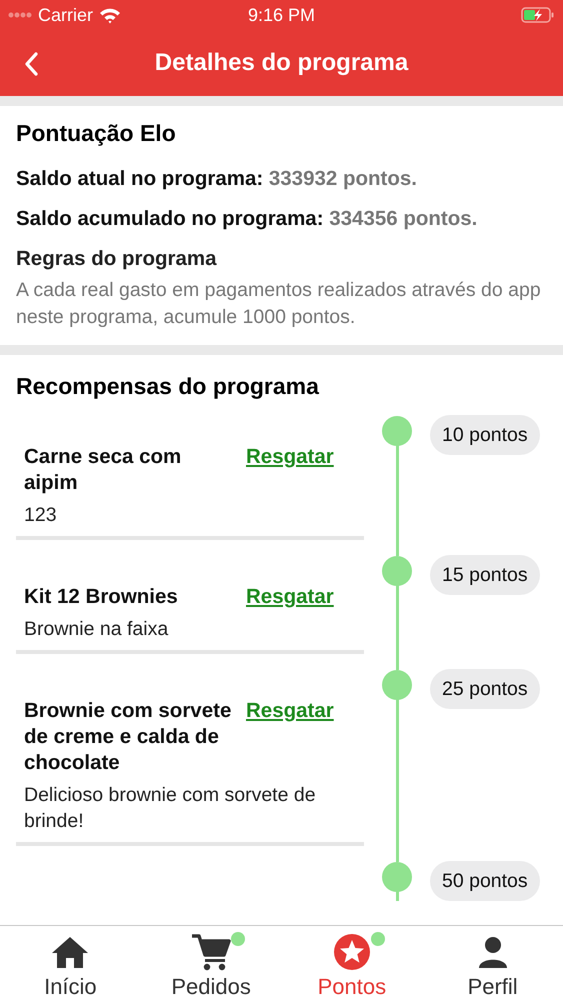 The width and height of the screenshot is (563, 1000). I want to click on tab-item: Pedidos, so click(211, 963).